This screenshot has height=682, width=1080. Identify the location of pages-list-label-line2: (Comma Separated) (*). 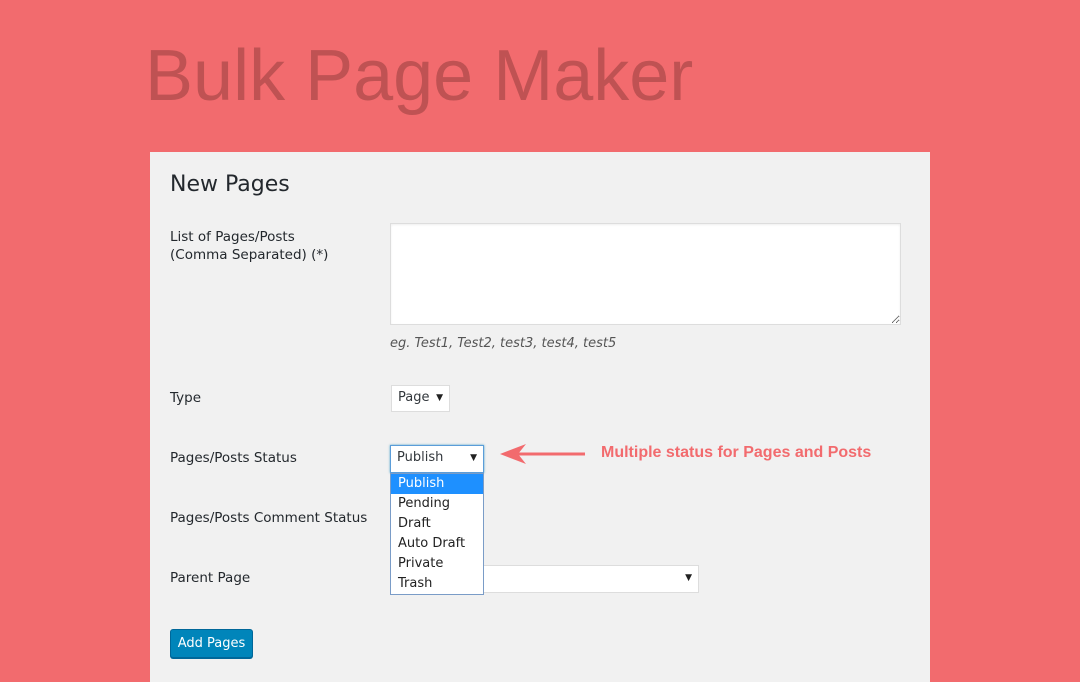
(249, 255).